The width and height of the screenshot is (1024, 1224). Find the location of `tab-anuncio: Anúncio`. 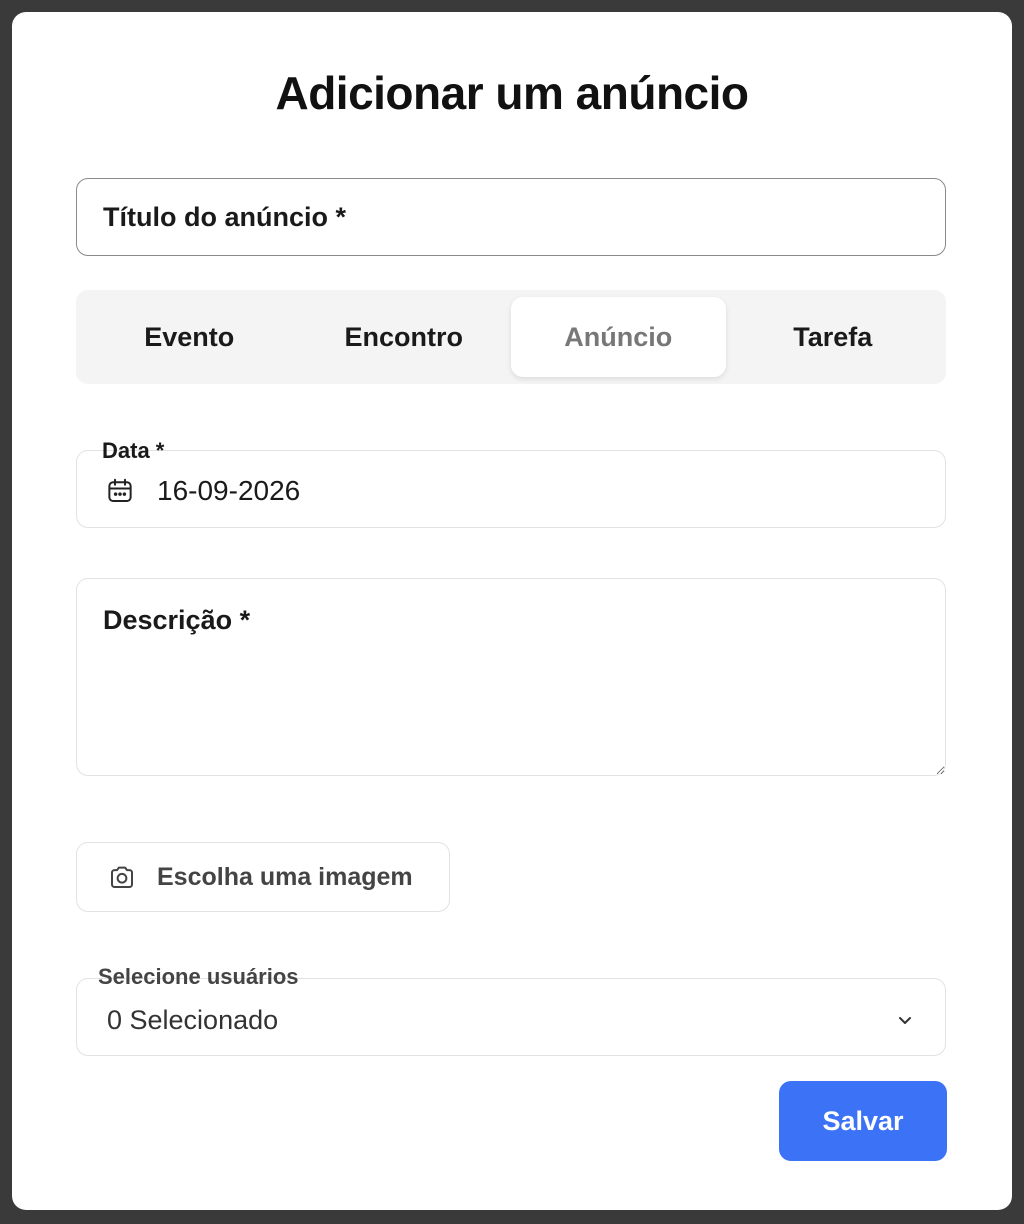

tab-anuncio: Anúncio is located at coordinates (618, 337).